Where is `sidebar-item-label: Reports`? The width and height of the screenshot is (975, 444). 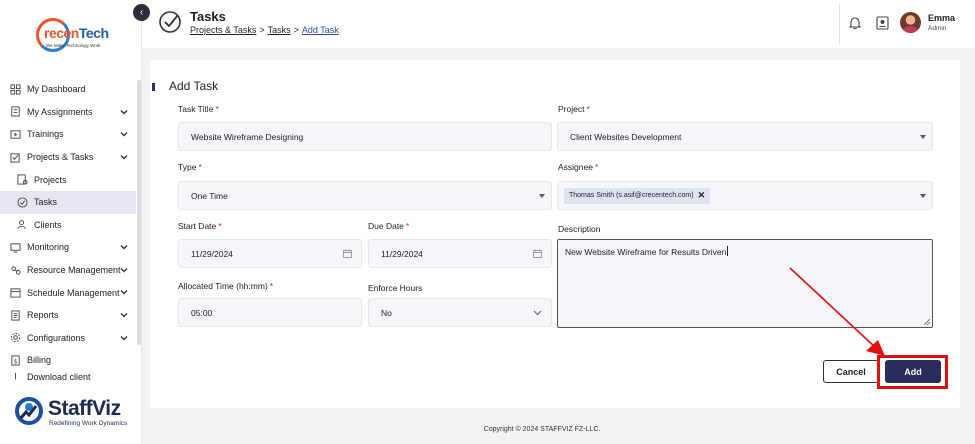
sidebar-item-label: Reports is located at coordinates (43, 315).